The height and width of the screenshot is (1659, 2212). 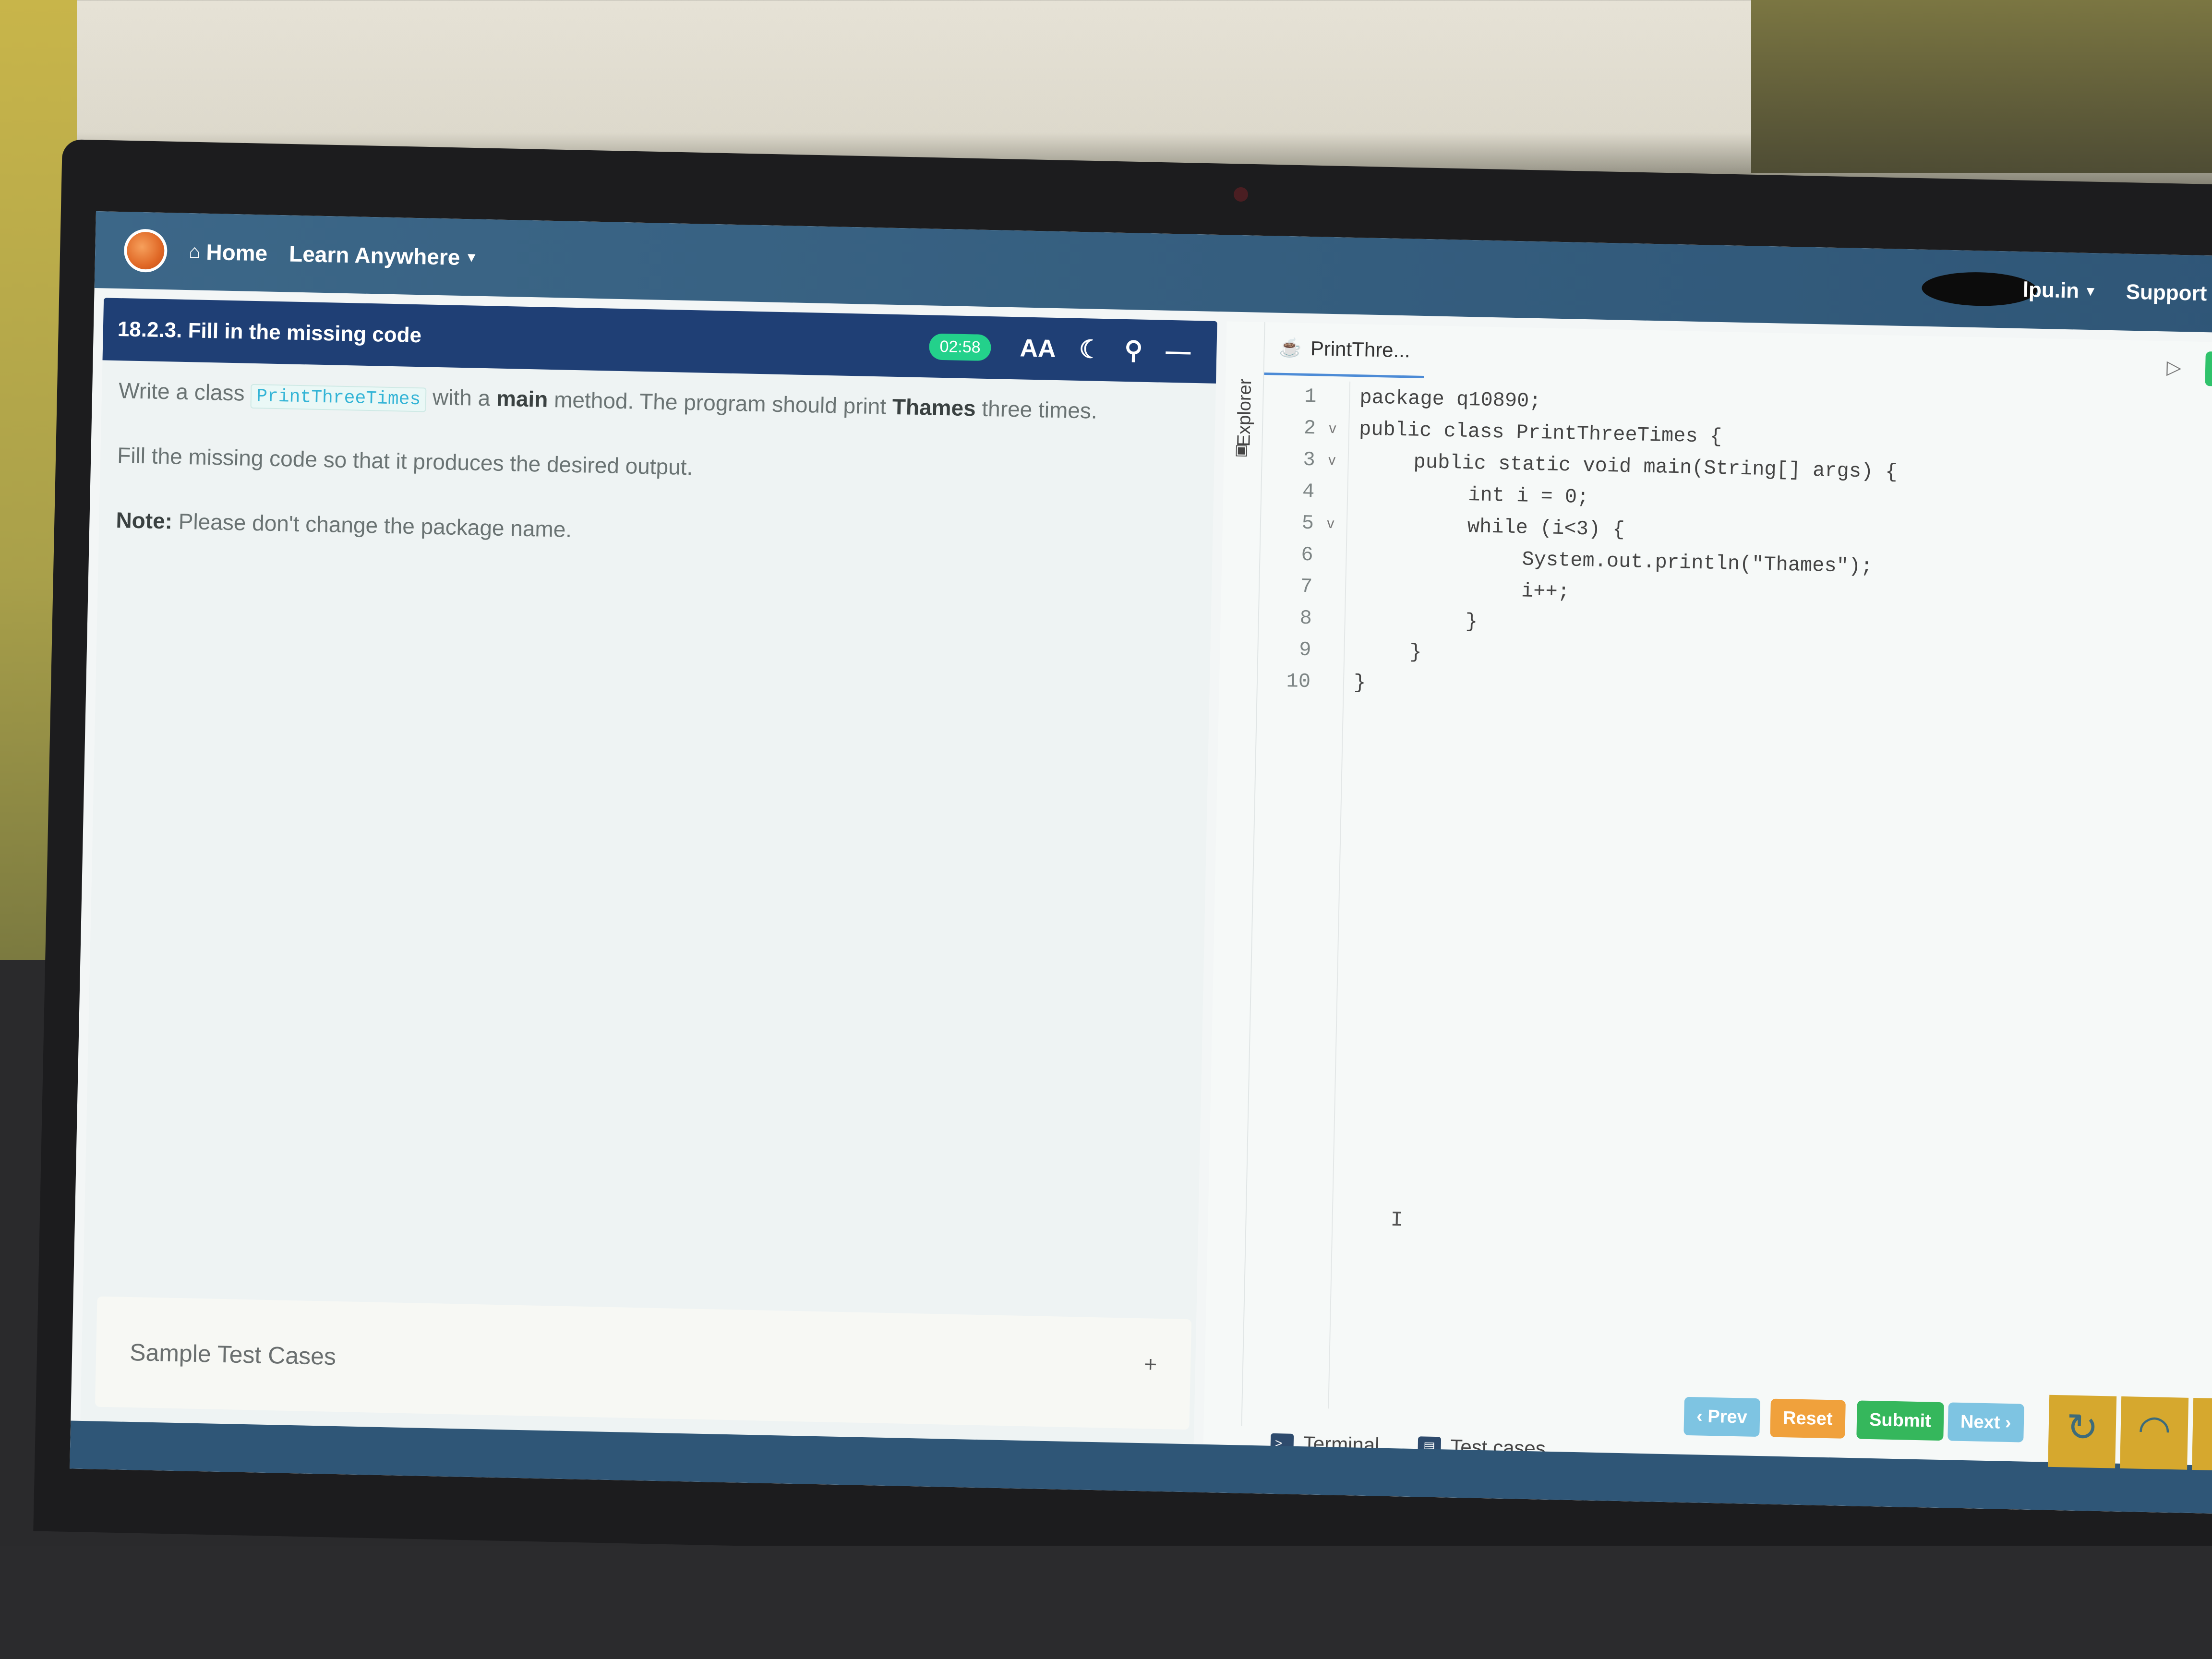 I want to click on nav-learn-anywhere: Learn Anywhere ▼, so click(x=384, y=255).